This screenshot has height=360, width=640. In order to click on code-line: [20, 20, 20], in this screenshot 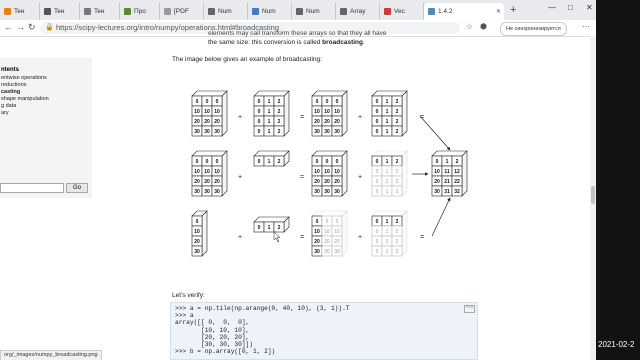, I will do `click(212, 337)`.